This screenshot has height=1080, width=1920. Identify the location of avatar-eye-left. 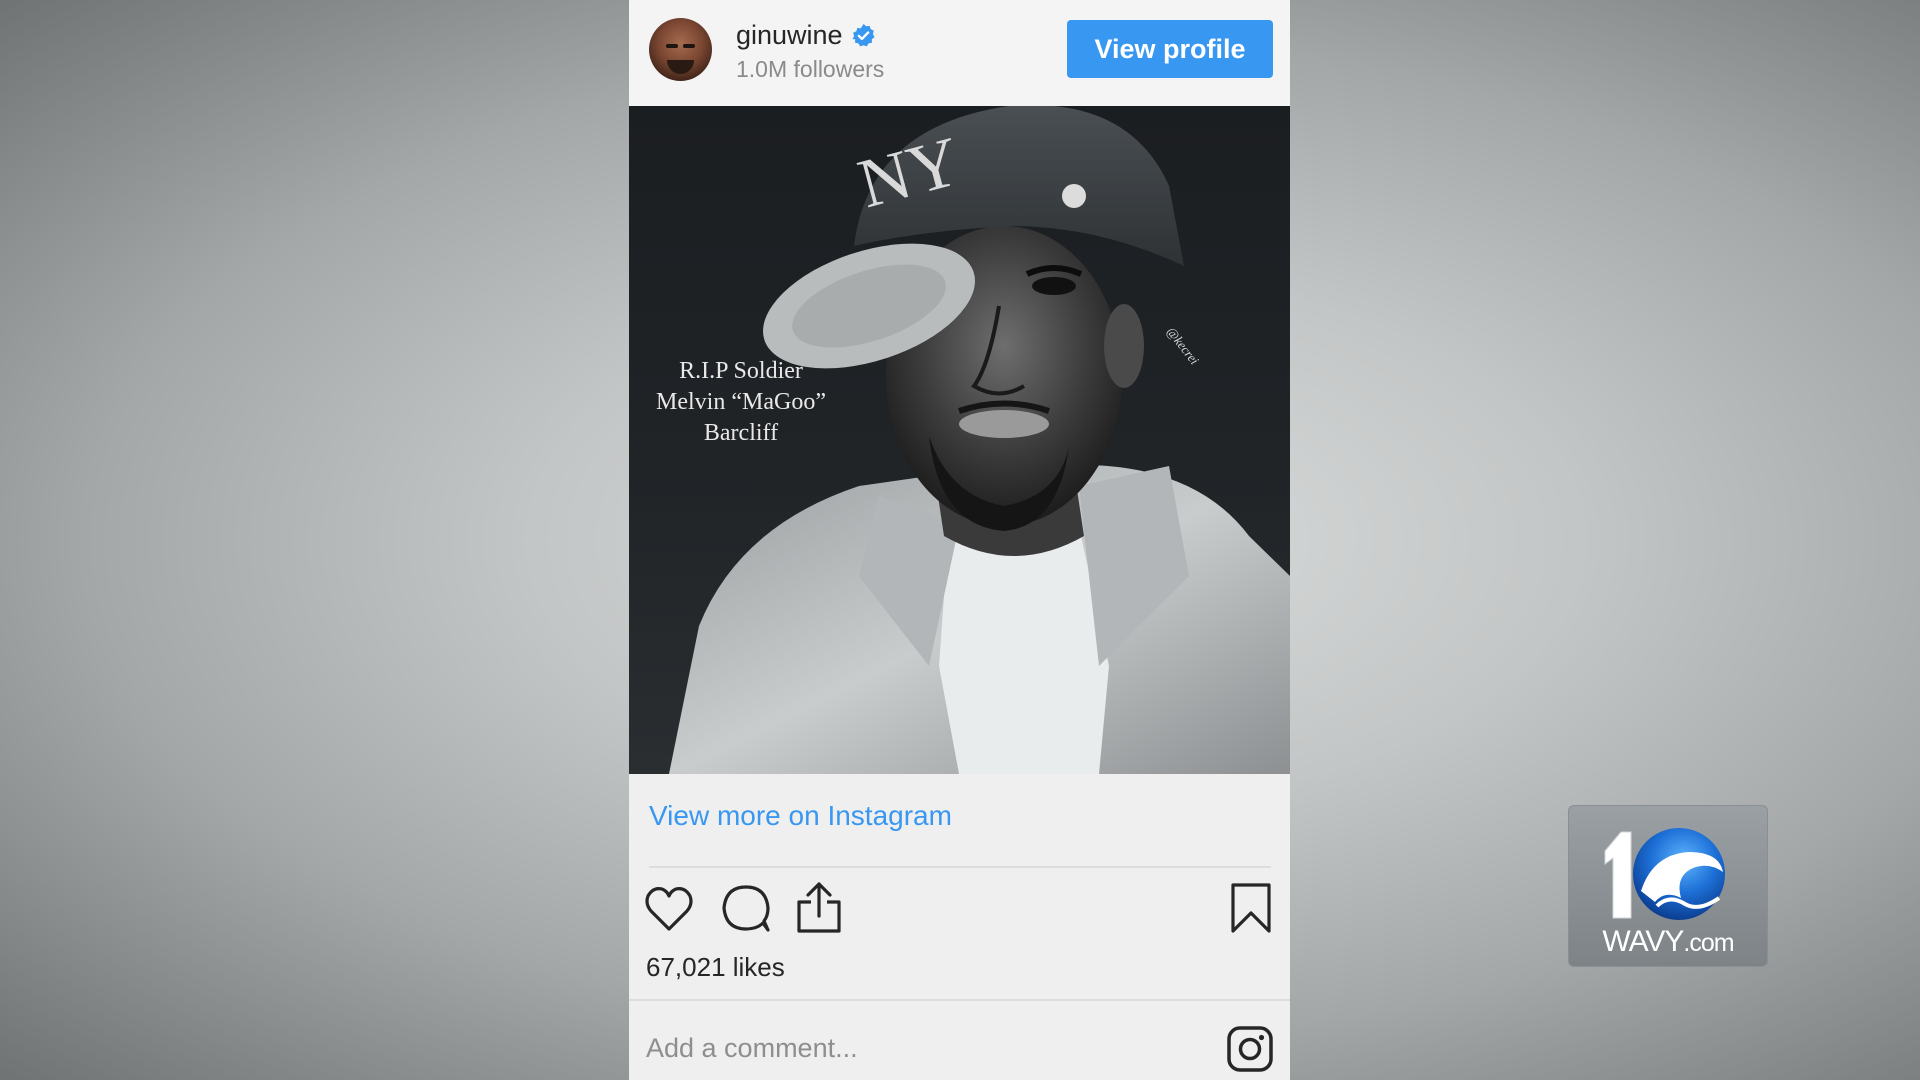
(672, 46).